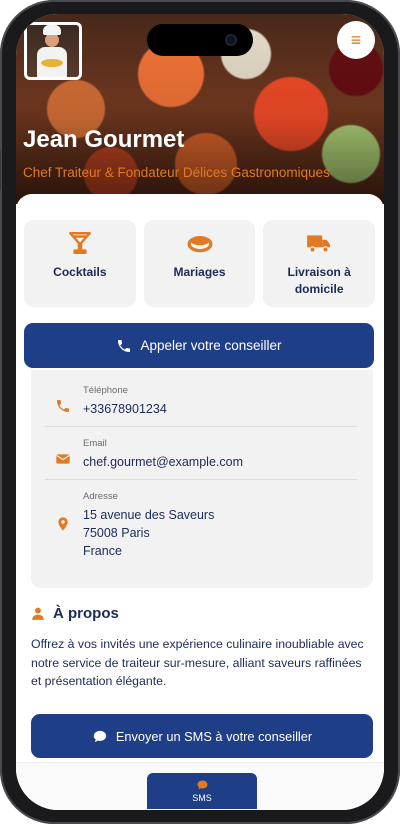 This screenshot has width=400, height=824. I want to click on menu-button: ≡, so click(356, 40).